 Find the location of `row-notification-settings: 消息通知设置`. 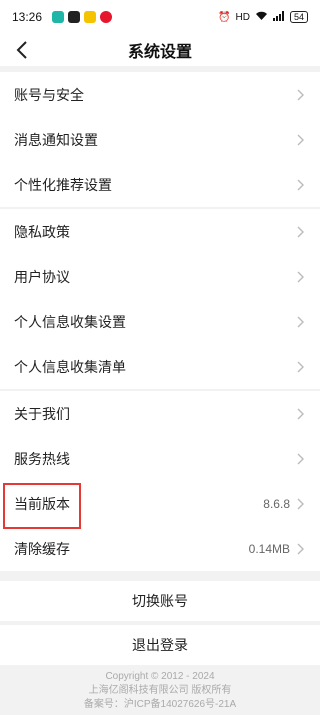

row-notification-settings: 消息通知设置 is located at coordinates (160, 139).